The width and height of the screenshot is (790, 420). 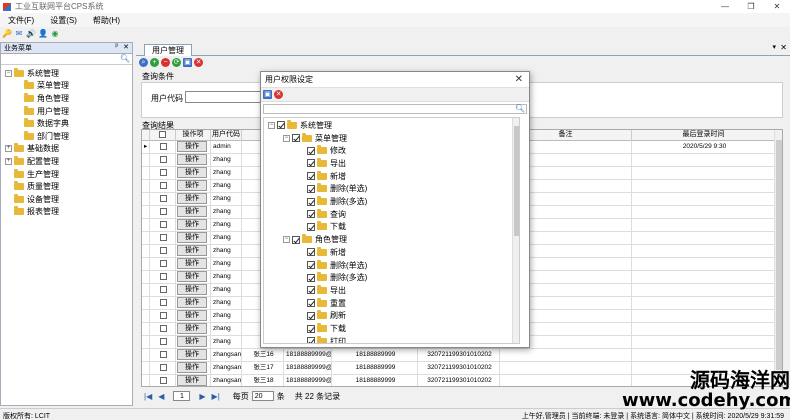 What do you see at coordinates (783, 47) in the screenshot?
I see `tab-close-icon: ✕` at bounding box center [783, 47].